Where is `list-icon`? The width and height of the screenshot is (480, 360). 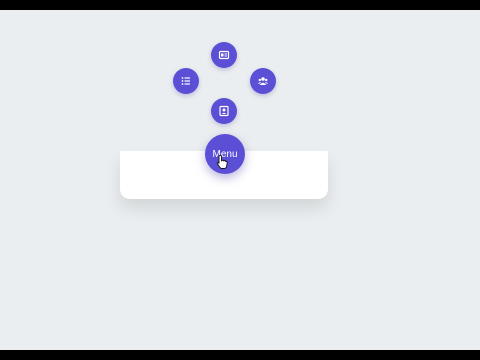 list-icon is located at coordinates (186, 81).